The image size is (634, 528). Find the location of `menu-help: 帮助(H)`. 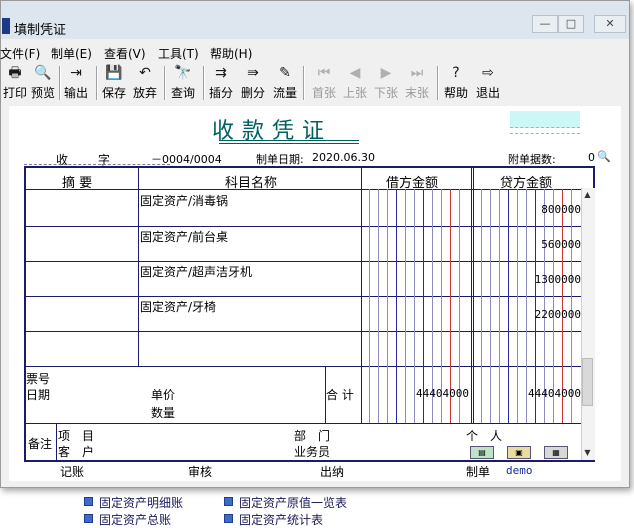

menu-help: 帮助(H) is located at coordinates (231, 53).